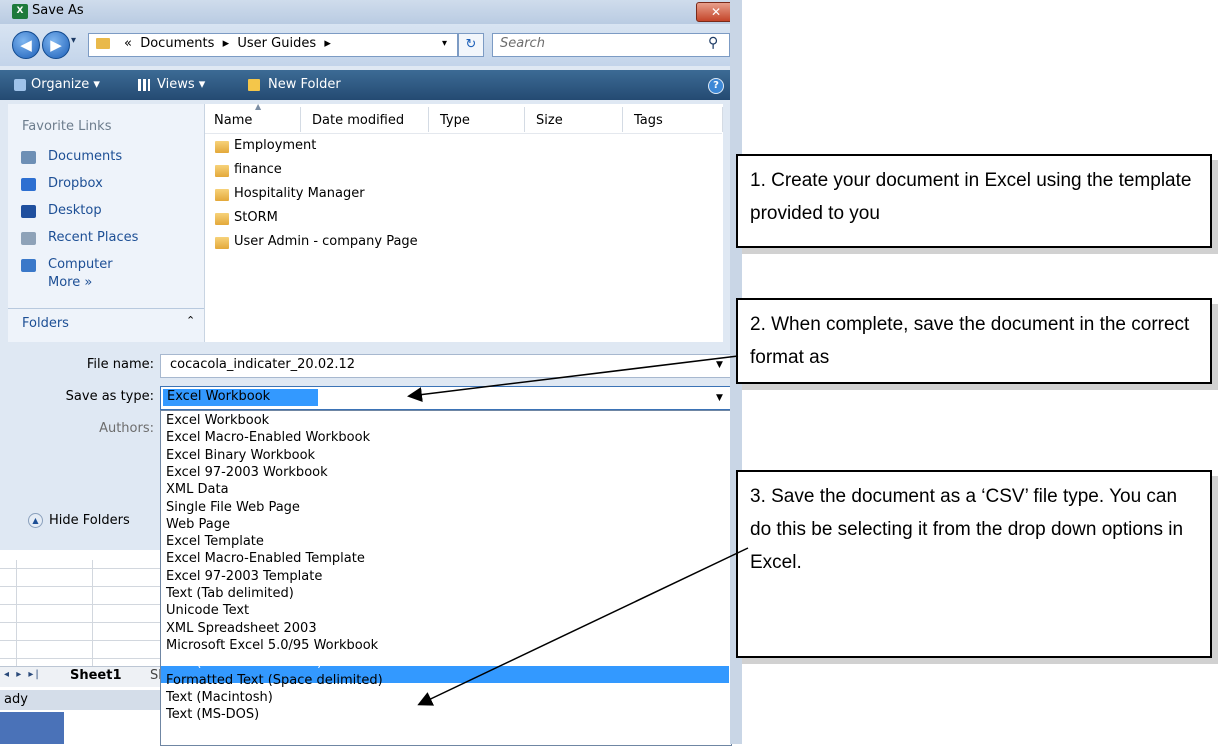 The height and width of the screenshot is (746, 1222). What do you see at coordinates (583, 626) in the screenshot?
I see `arrow-to-csv-option` at bounding box center [583, 626].